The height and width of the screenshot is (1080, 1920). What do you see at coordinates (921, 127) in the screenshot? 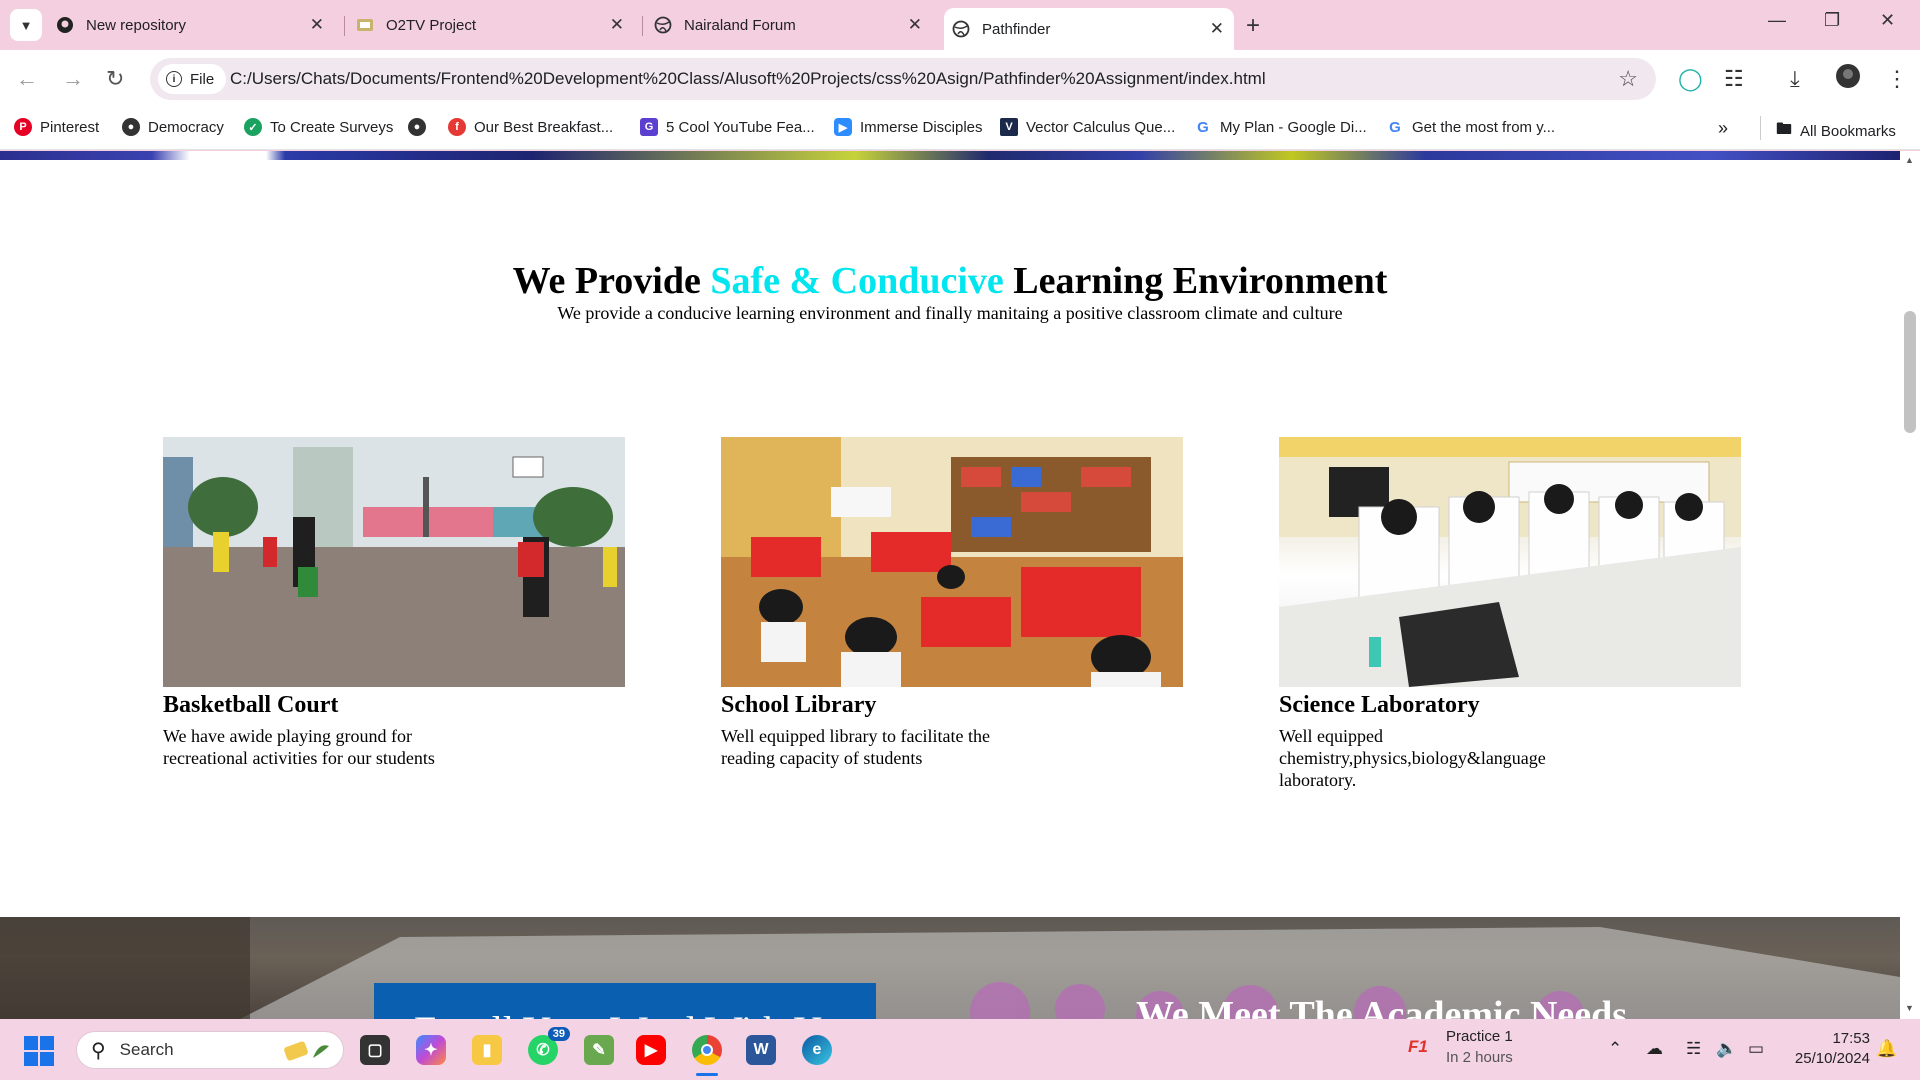
I see `bookmark-label: Immerse Disciples` at bounding box center [921, 127].